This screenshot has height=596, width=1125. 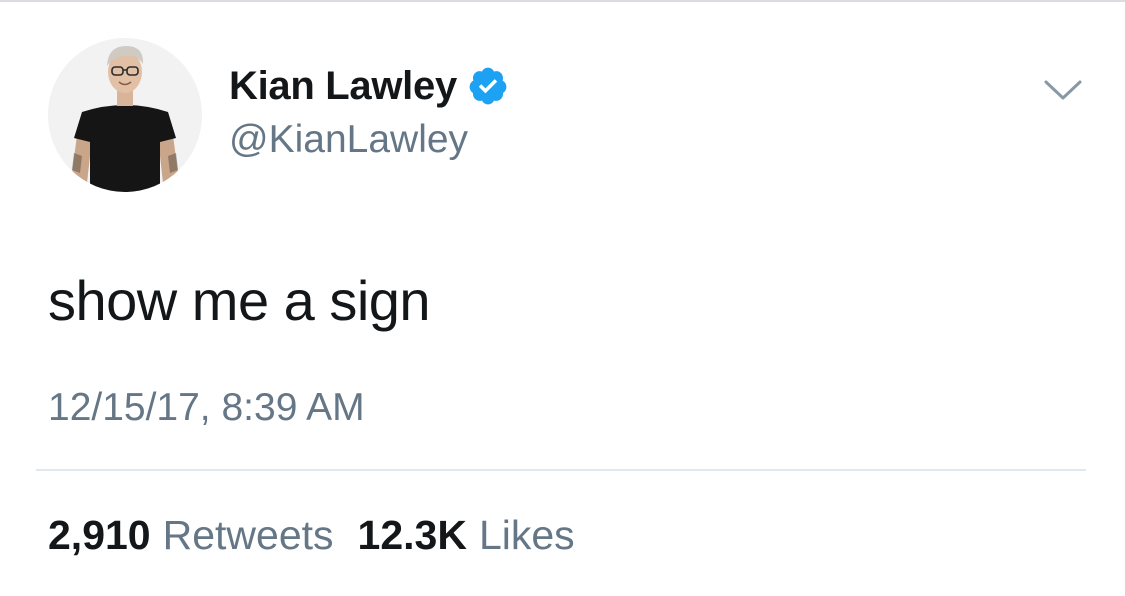 I want to click on likes-stat: 12.3K Likes, so click(x=466, y=535).